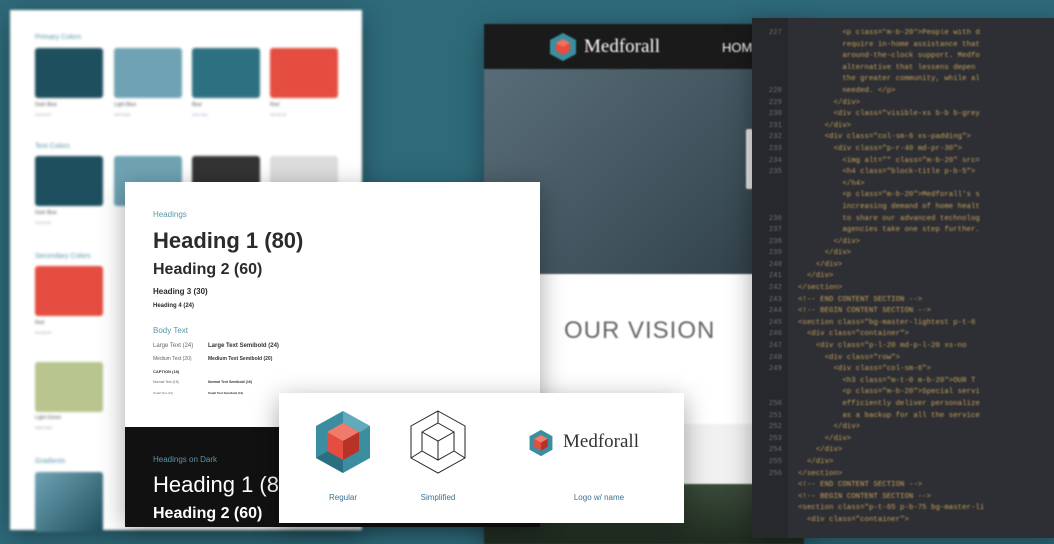 The width and height of the screenshot is (1054, 544). Describe the element at coordinates (166, 382) in the screenshot. I see `normal-text-sample: Normal Text (16)` at that location.